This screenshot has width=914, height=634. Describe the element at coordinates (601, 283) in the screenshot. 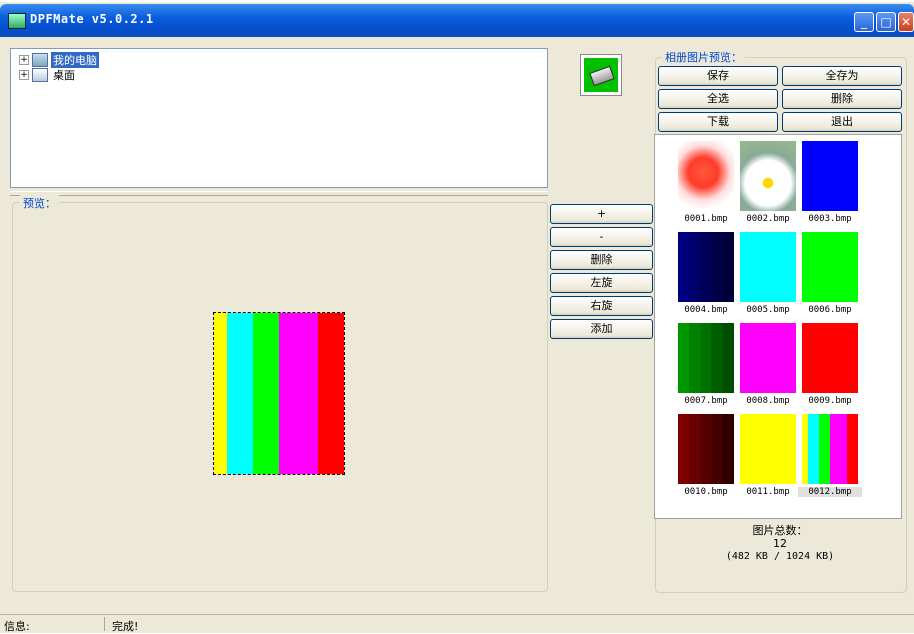

I see `rotate-left-button: 左旋` at that location.